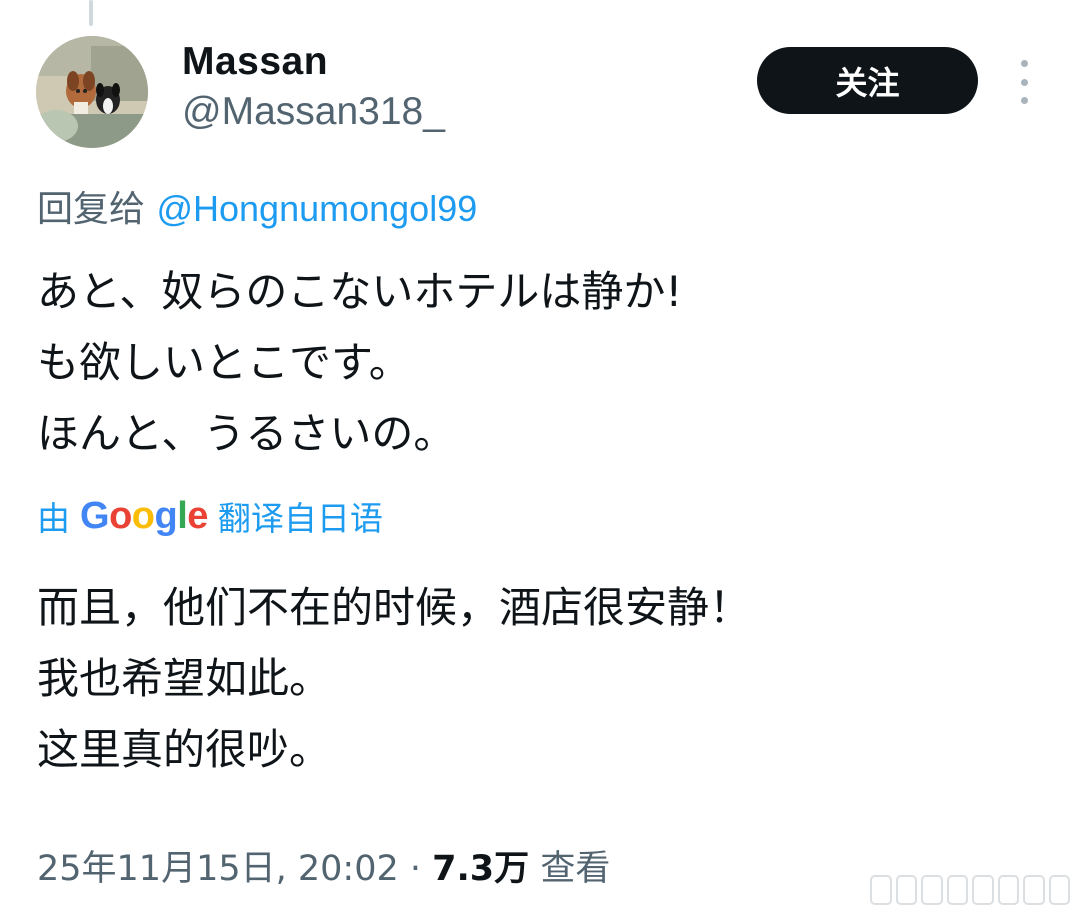 Image resolution: width=1080 pixels, height=918 pixels. What do you see at coordinates (91, 13) in the screenshot?
I see `thread-connector-line` at bounding box center [91, 13].